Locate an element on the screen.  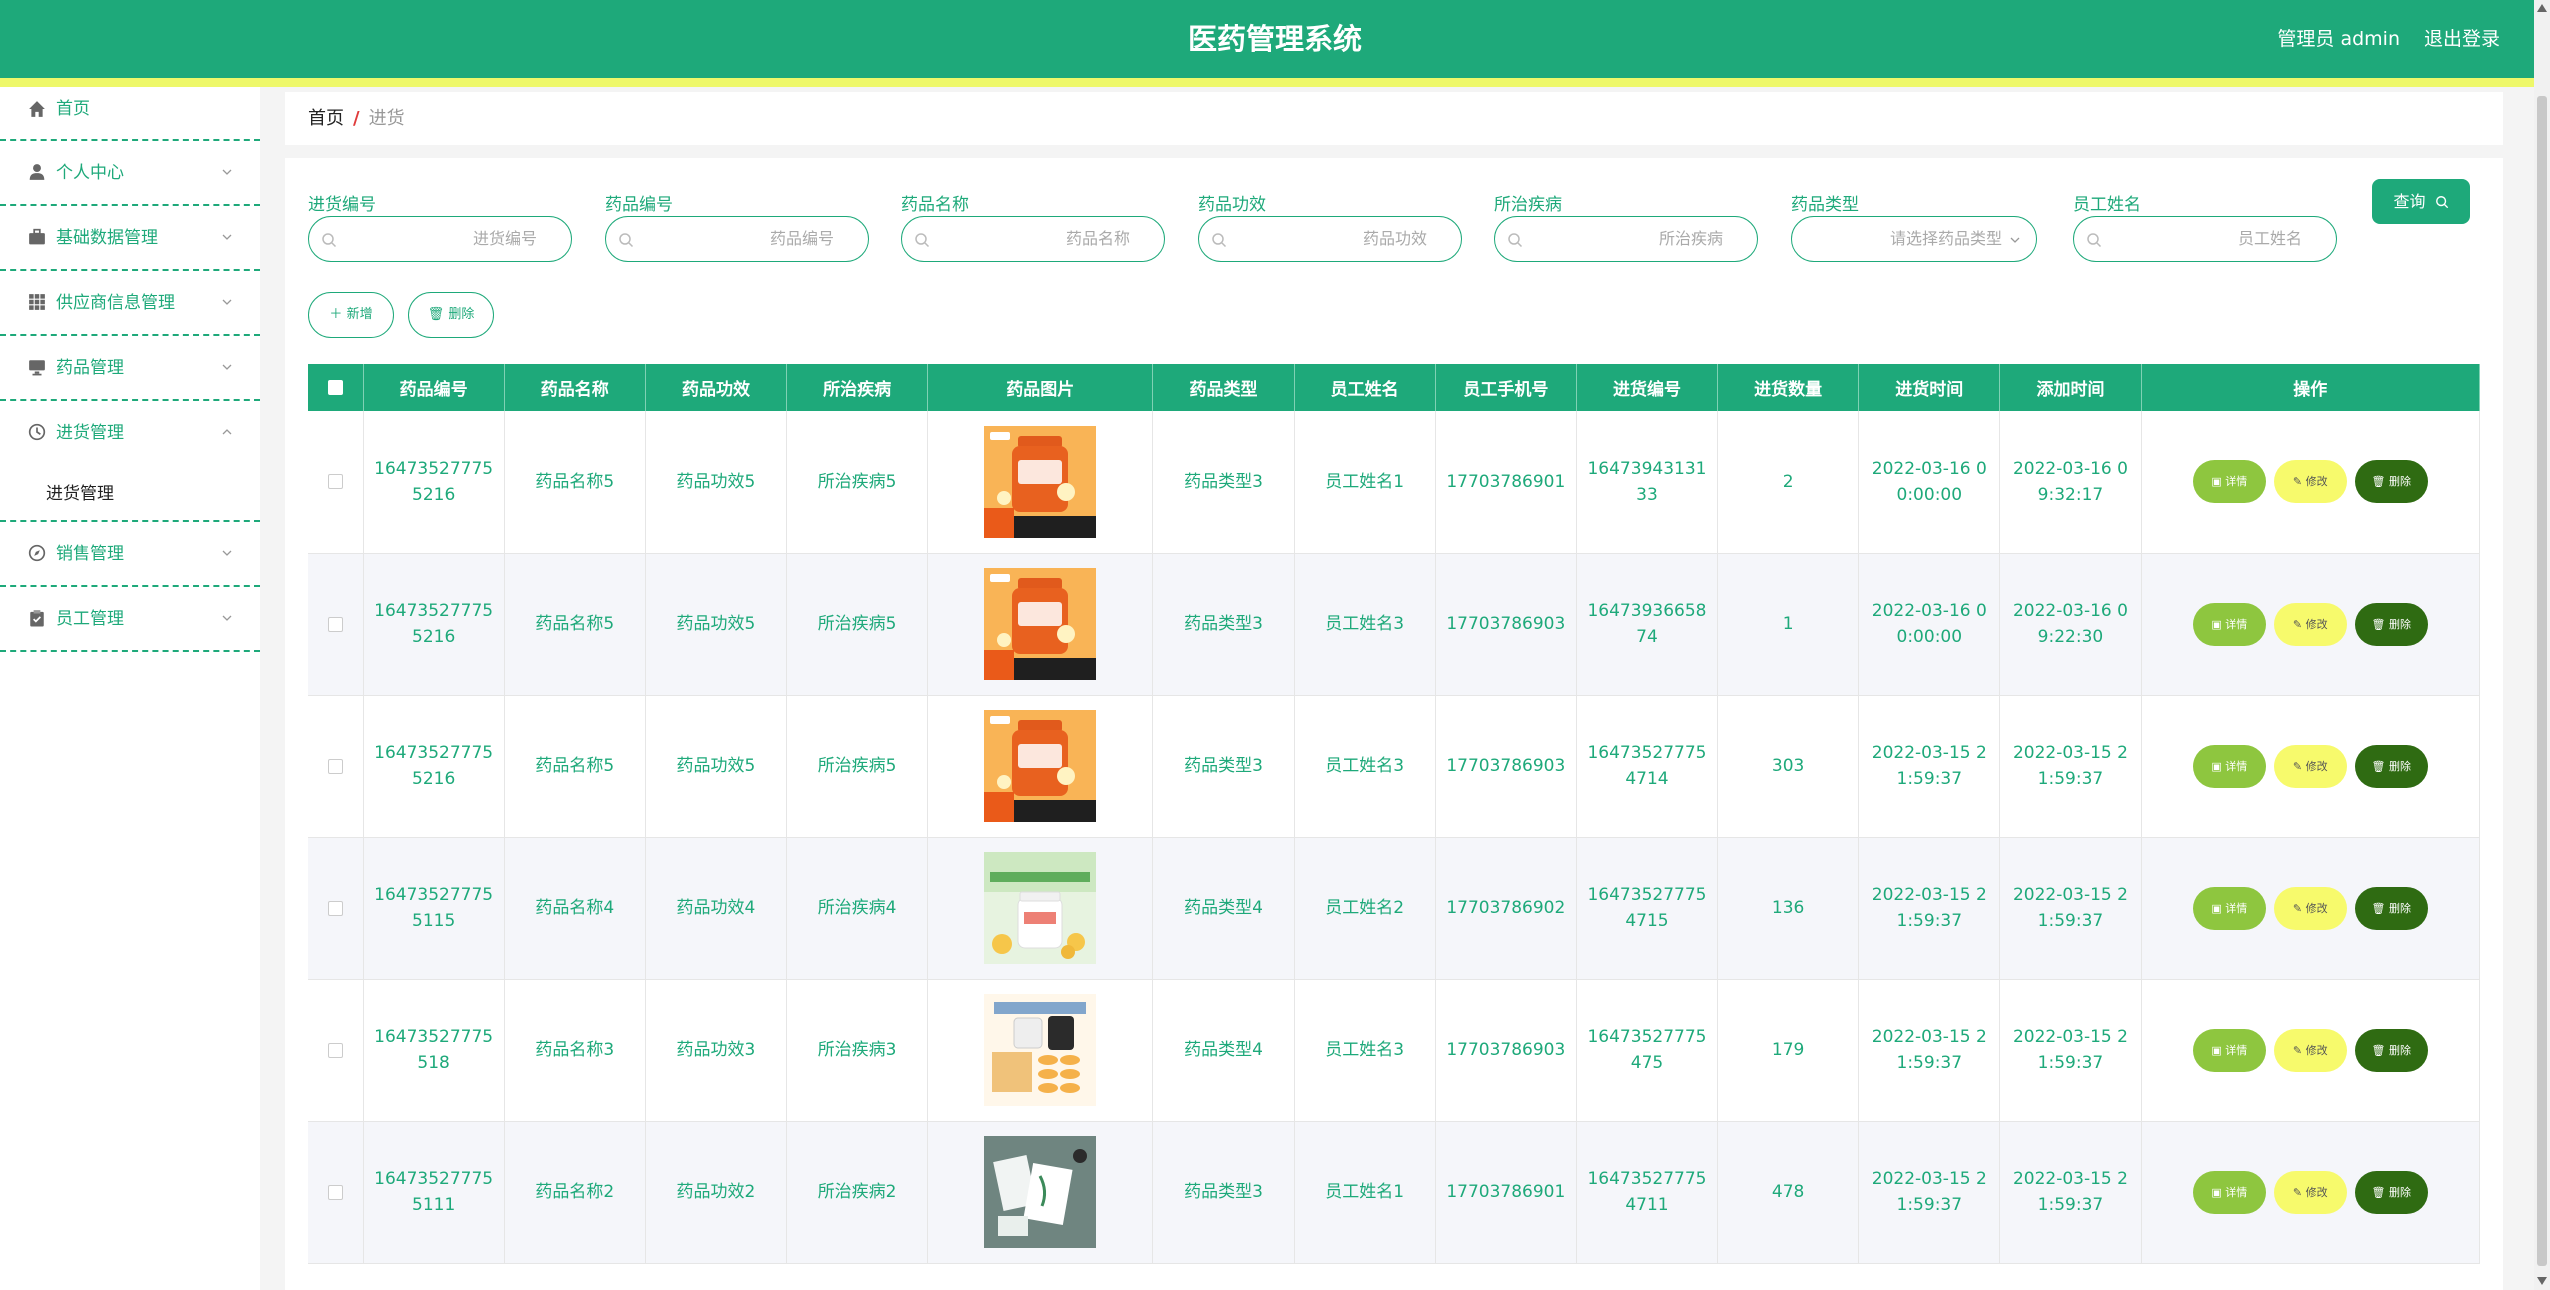
cell-staff-phone: 17703786901 is located at coordinates (1506, 482).